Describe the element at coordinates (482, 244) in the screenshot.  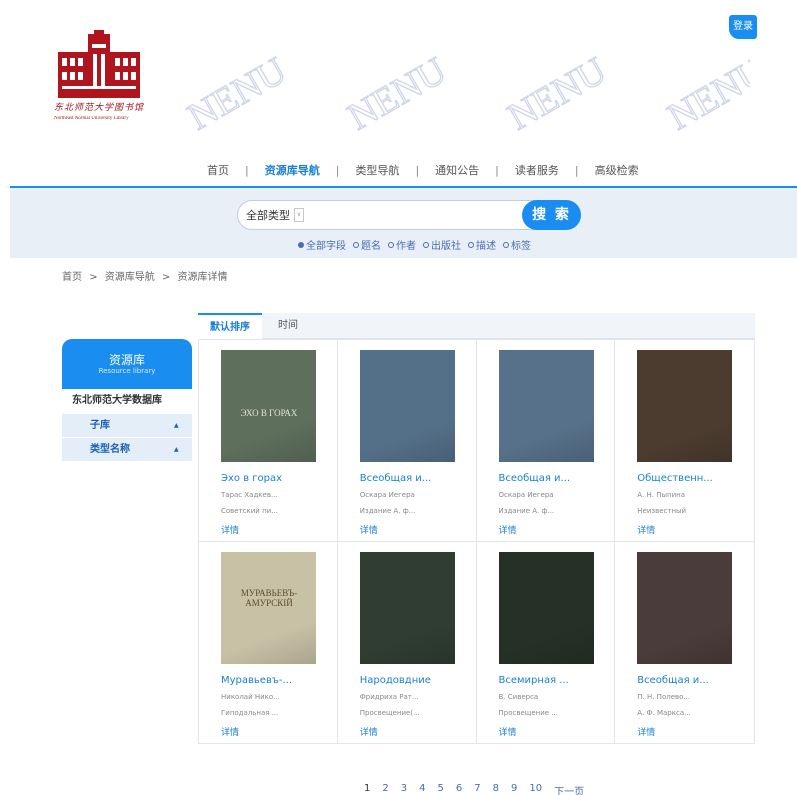
I see `scope-radio-description: 描述` at that location.